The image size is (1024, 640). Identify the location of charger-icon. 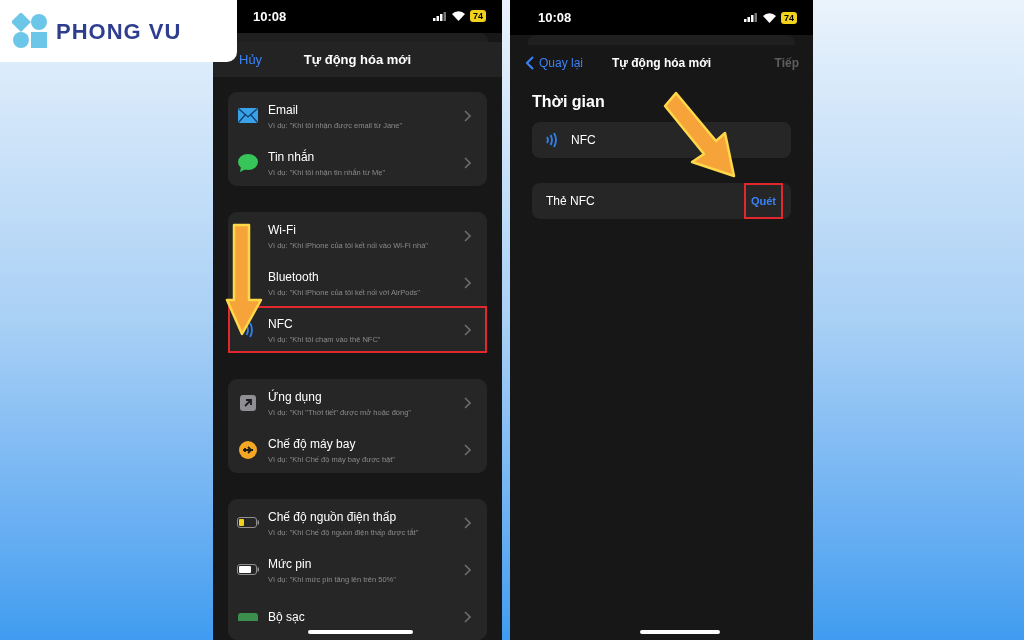
(248, 616).